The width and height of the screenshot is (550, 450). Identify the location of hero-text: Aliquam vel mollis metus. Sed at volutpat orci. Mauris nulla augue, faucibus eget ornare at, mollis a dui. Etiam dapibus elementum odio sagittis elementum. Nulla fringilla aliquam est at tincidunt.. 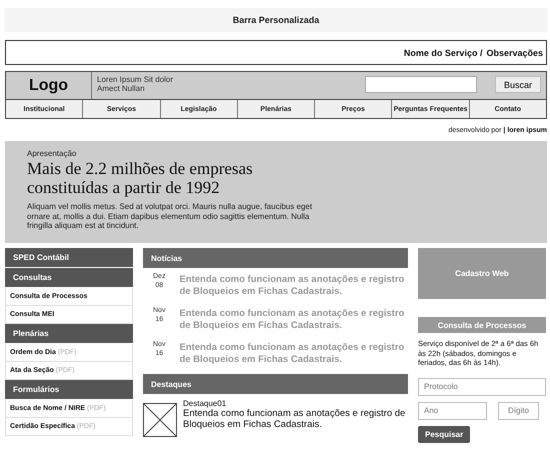
(170, 216).